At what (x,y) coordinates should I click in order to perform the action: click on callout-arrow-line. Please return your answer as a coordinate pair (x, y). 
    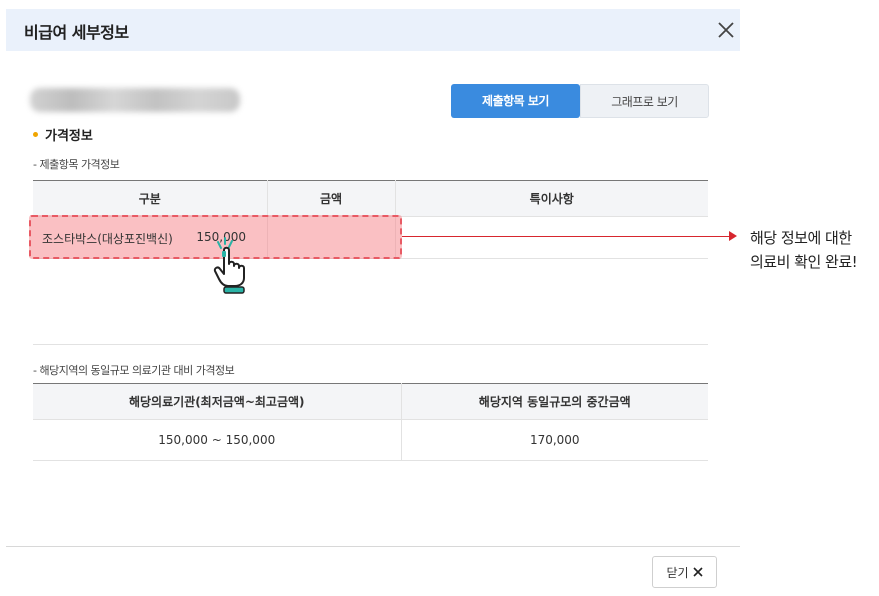
    Looking at the image, I should click on (567, 236).